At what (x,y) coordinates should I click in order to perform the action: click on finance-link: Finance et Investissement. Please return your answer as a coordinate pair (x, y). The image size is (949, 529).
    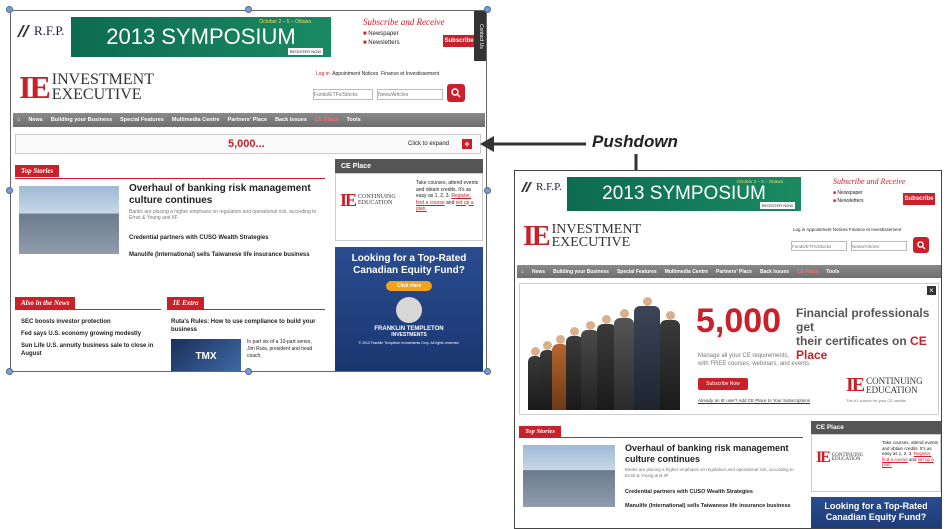
    Looking at the image, I should click on (410, 74).